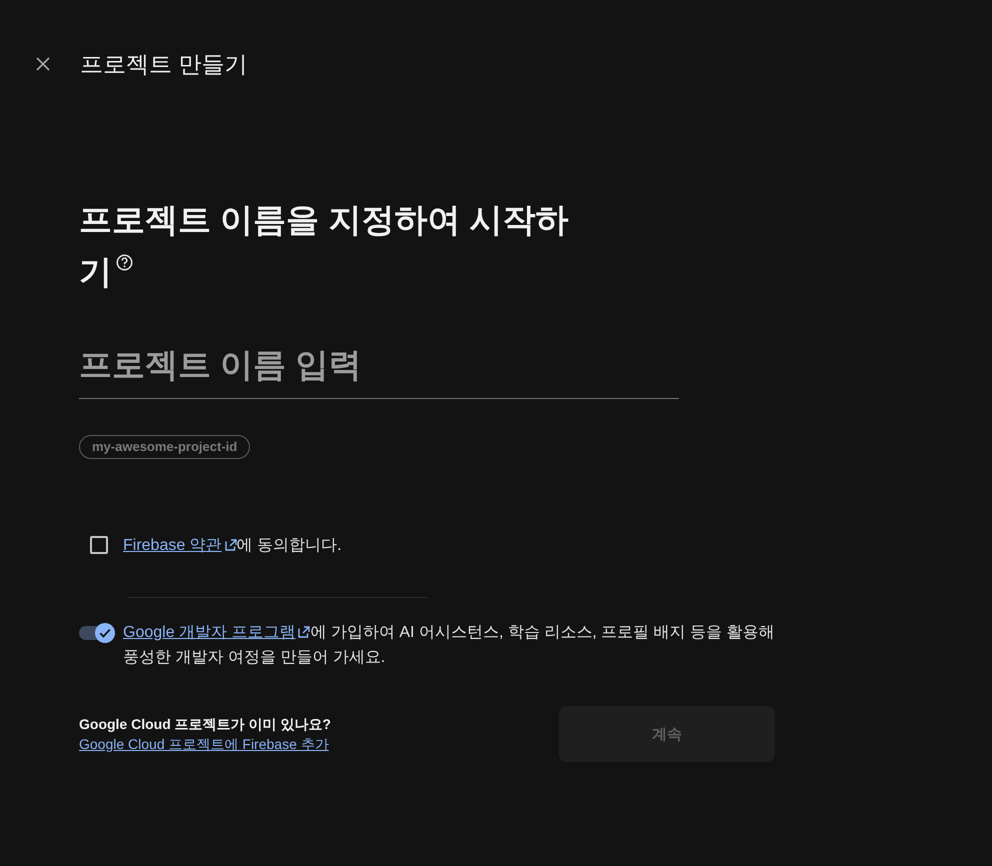 The image size is (992, 866). I want to click on add-firebase-link: Google Cloud 프로젝트에 Firebase 추가, so click(204, 744).